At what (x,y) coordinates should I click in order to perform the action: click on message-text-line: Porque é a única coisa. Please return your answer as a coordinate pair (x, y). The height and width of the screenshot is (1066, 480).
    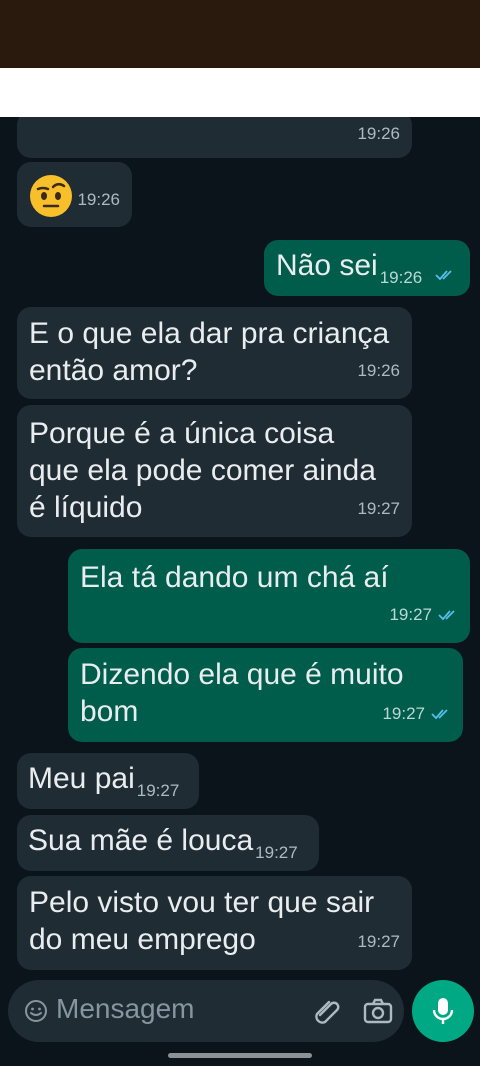
    Looking at the image, I should click on (182, 433).